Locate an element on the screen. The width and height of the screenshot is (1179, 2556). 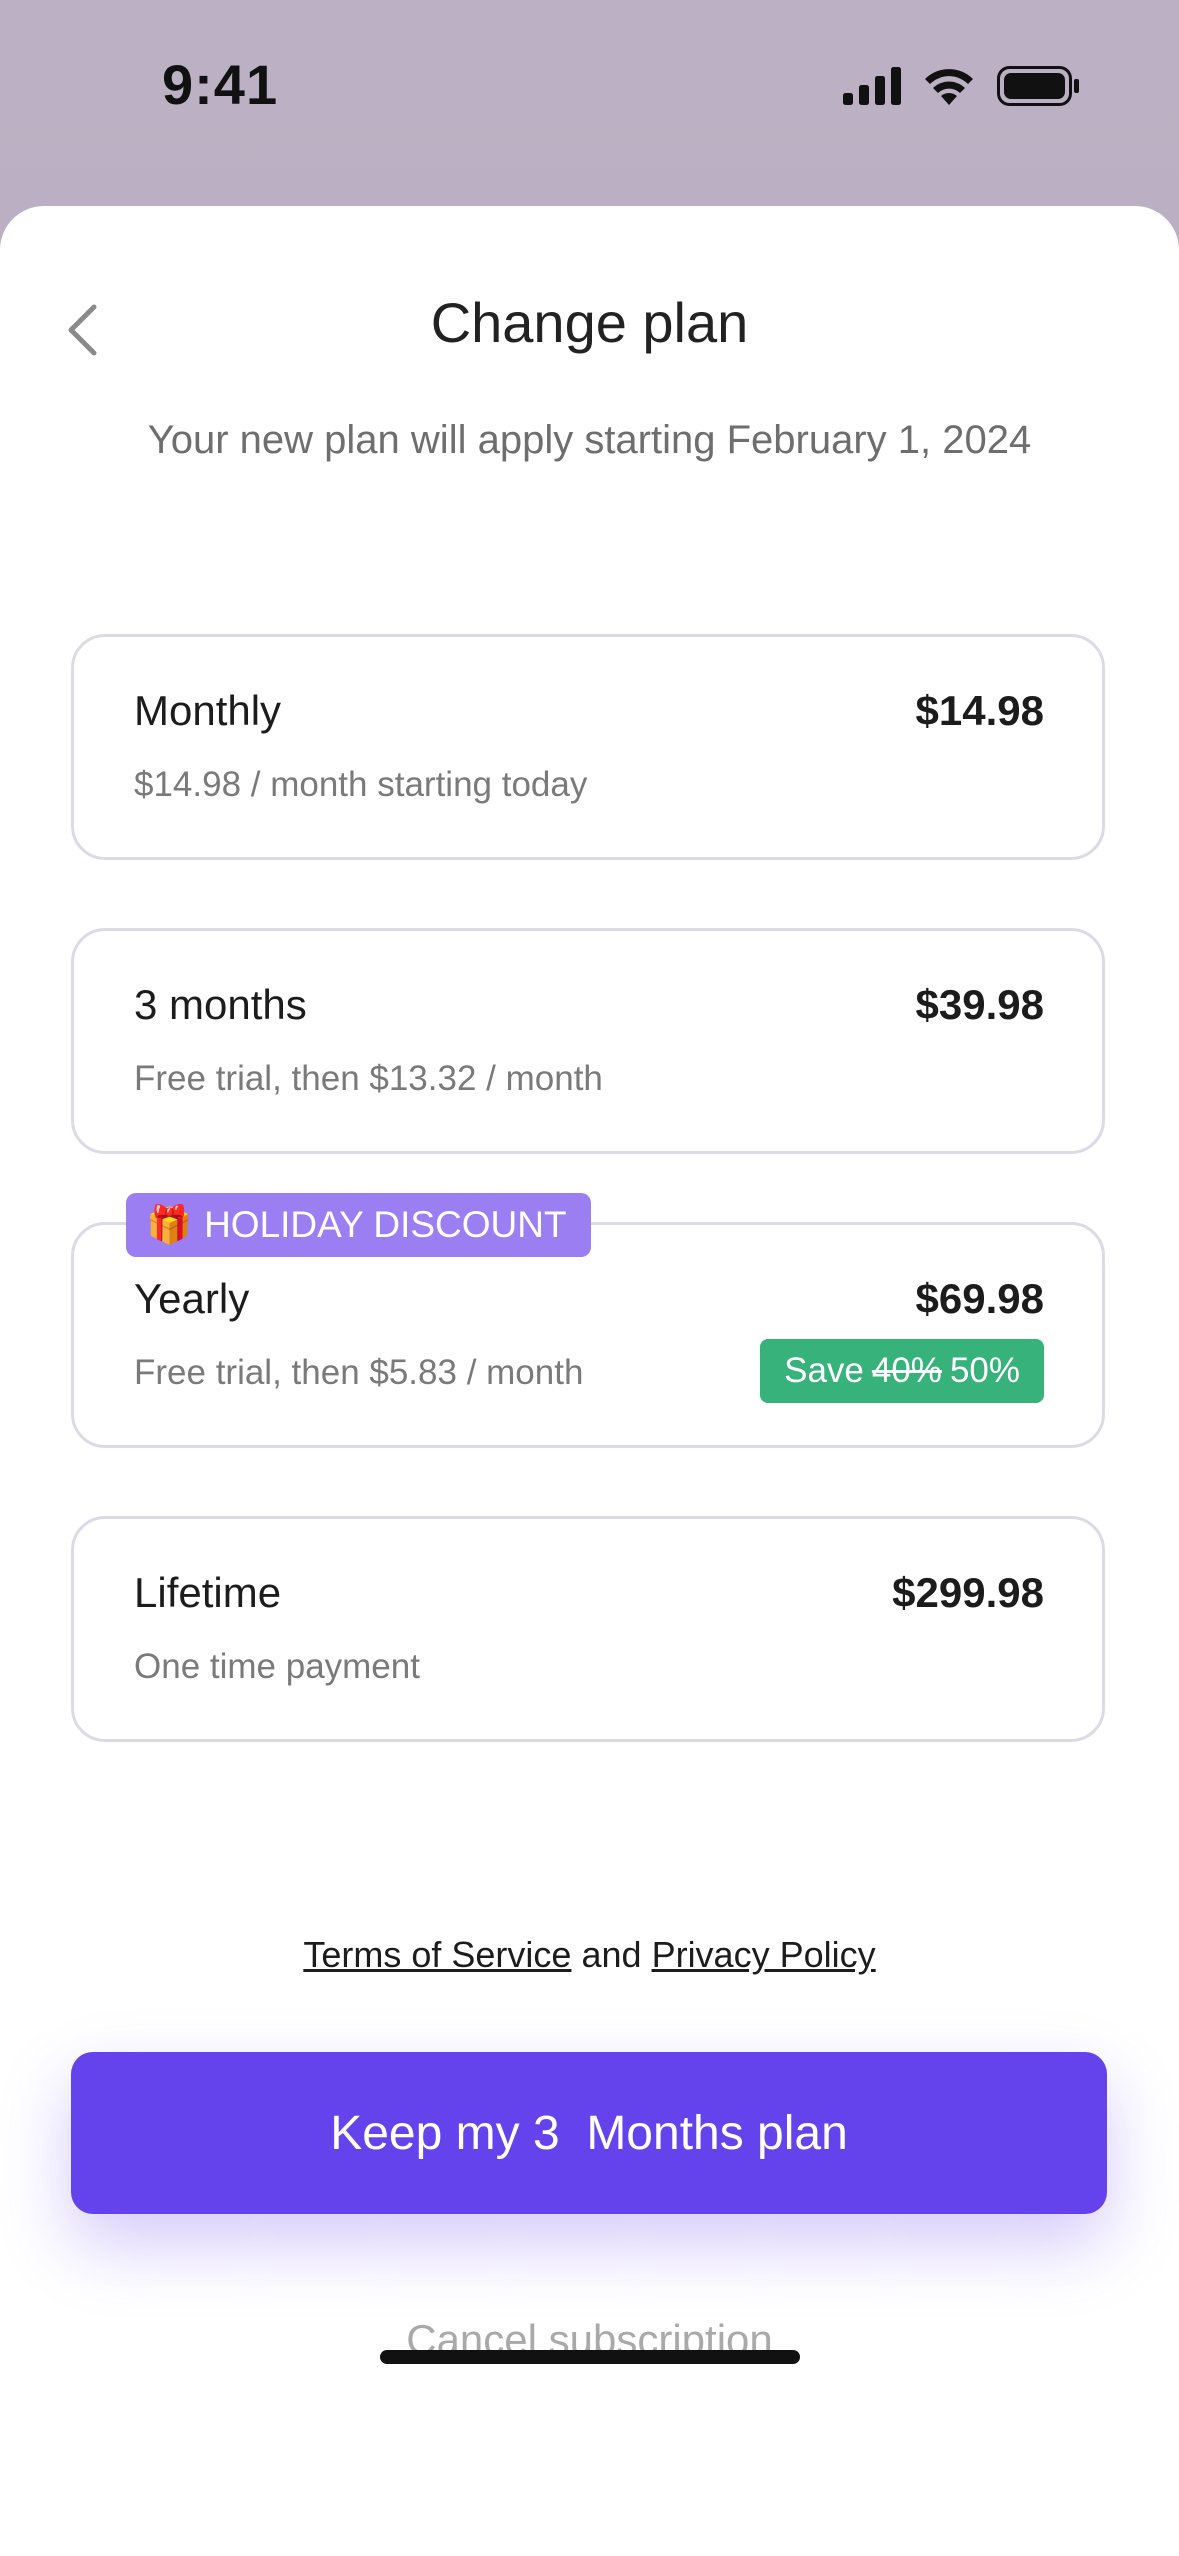
terms-of-service-link: Terms of Service is located at coordinates (437, 1954).